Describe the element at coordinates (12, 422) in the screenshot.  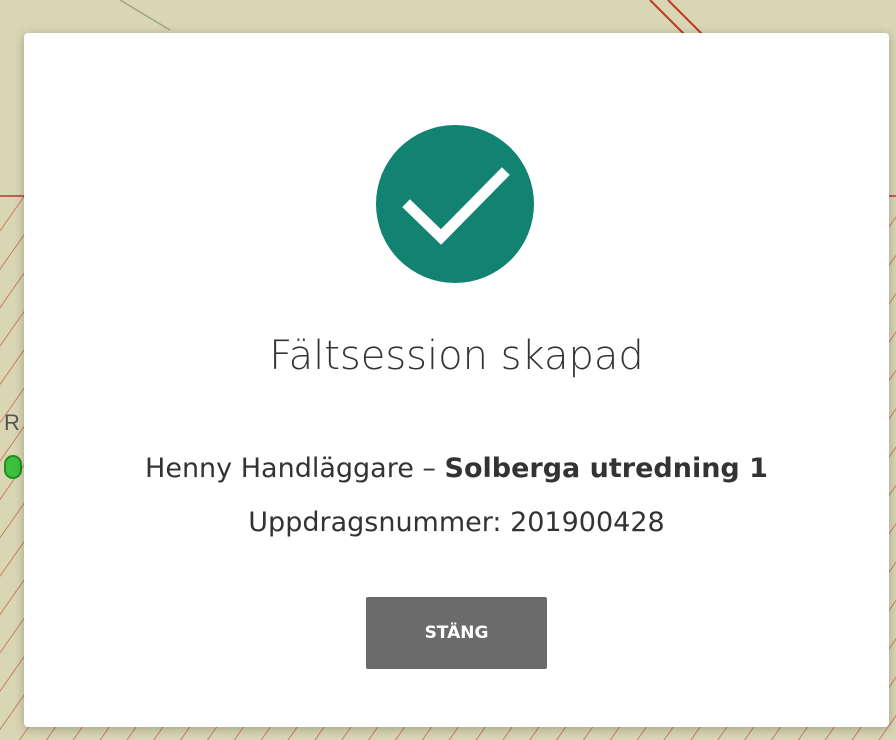
I see `map-label: R` at that location.